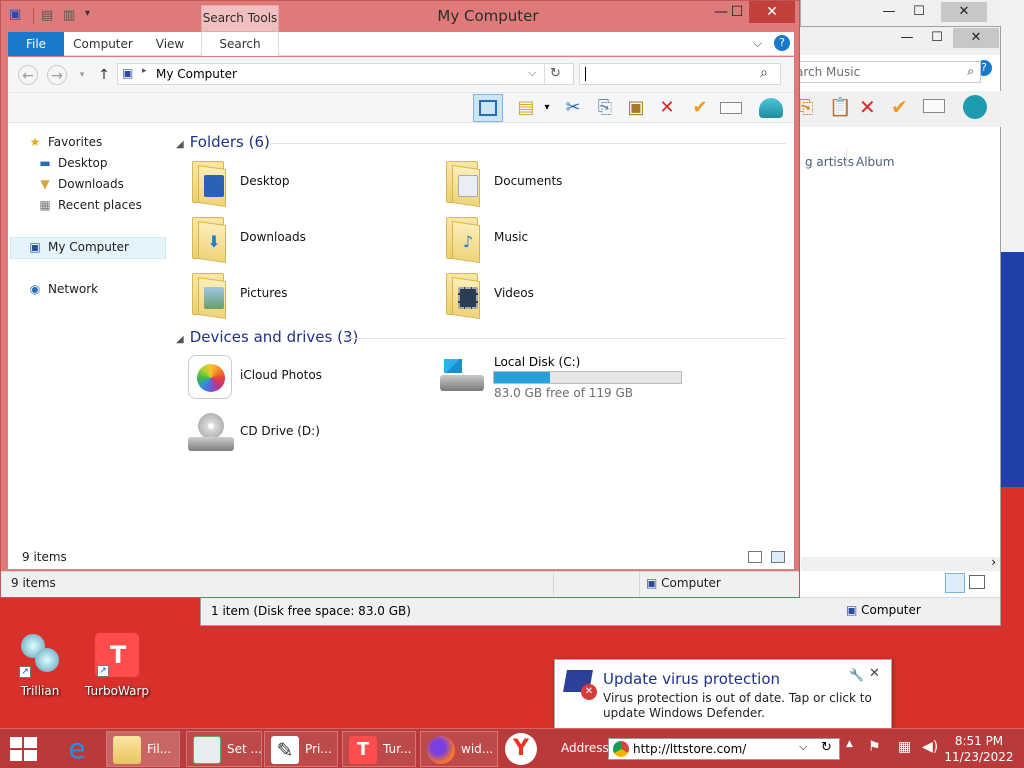 This screenshot has width=1024, height=768. I want to click on paste-icon: 📋, so click(840, 107).